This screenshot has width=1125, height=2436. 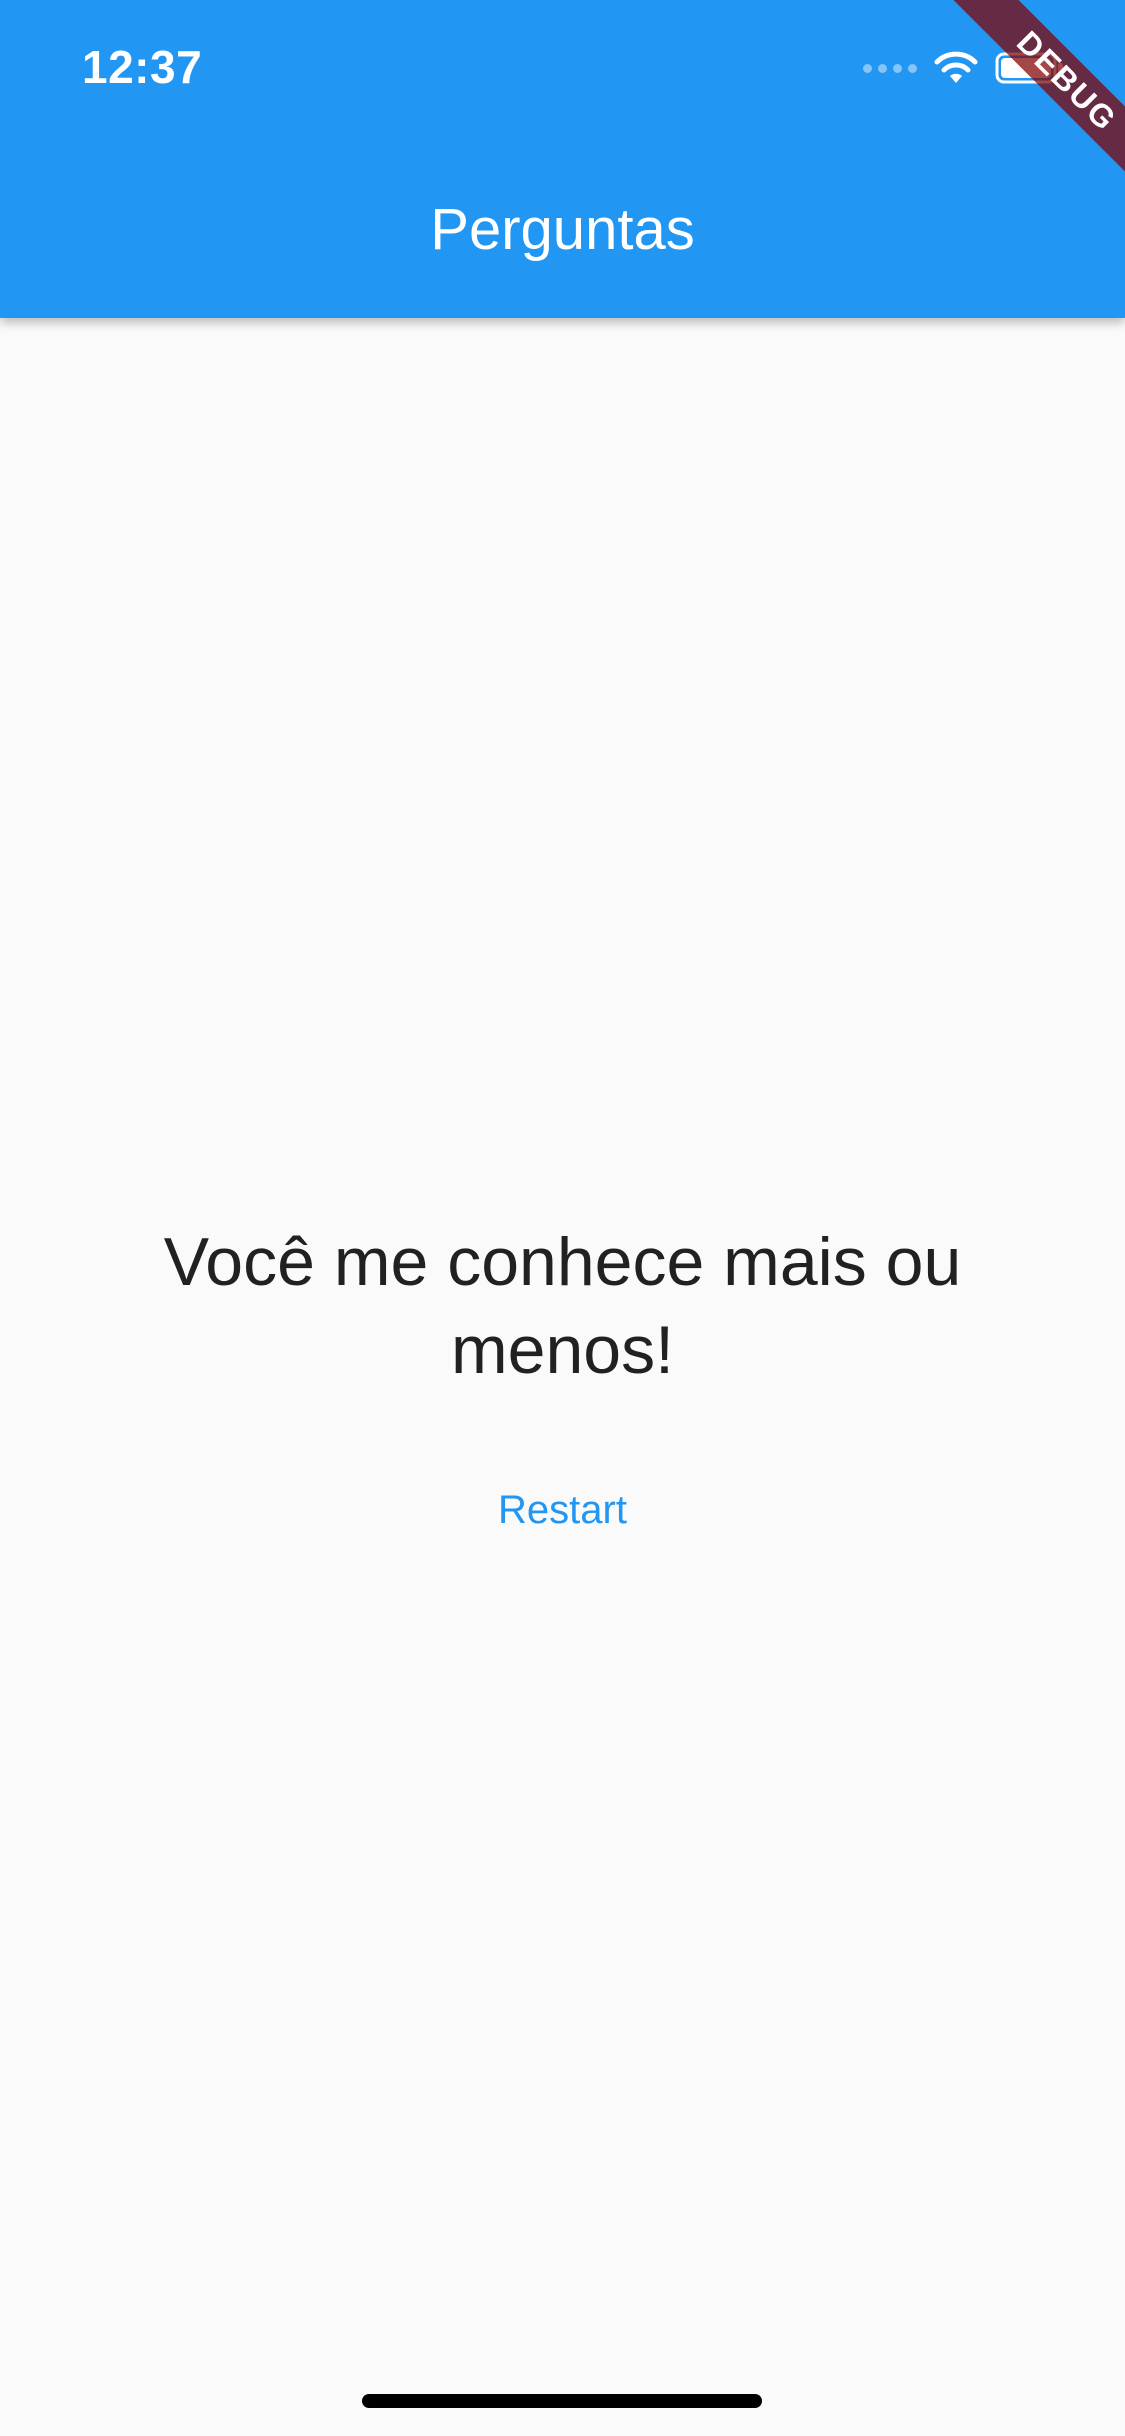 What do you see at coordinates (562, 229) in the screenshot?
I see `app-title: Perguntas` at bounding box center [562, 229].